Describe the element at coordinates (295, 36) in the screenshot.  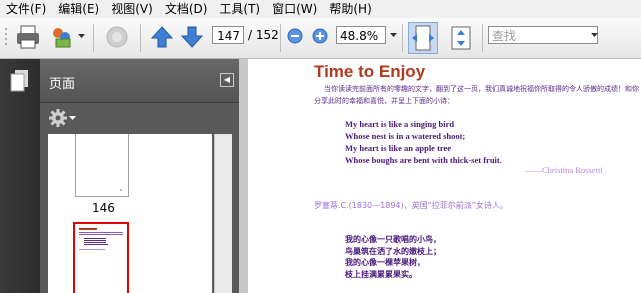
I see `zoom-out-icon` at that location.